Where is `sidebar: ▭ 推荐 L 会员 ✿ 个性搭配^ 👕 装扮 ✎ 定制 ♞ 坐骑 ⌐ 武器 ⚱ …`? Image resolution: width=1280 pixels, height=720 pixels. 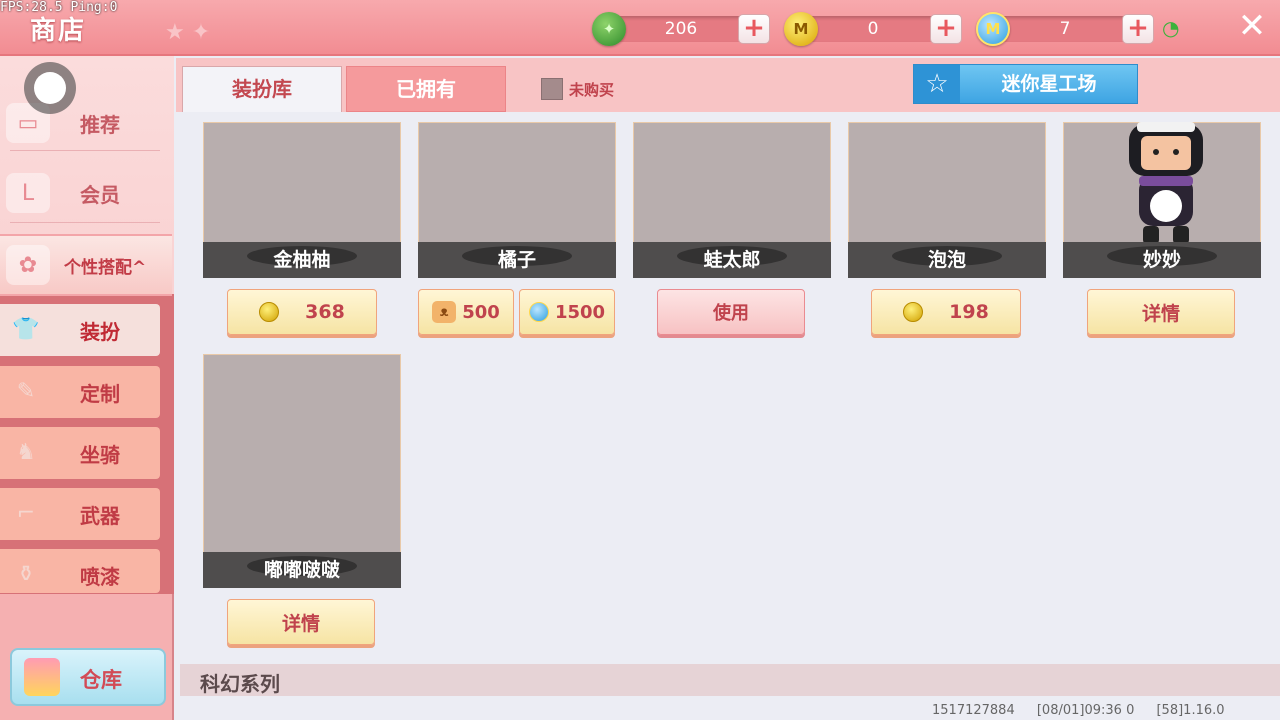 sidebar: ▭ 推荐 L 会员 ✿ 个性搭配^ 👕 装扮 ✎ 定制 ♞ 坐骑 ⌐ 武器 ⚱ … is located at coordinates (87, 388).